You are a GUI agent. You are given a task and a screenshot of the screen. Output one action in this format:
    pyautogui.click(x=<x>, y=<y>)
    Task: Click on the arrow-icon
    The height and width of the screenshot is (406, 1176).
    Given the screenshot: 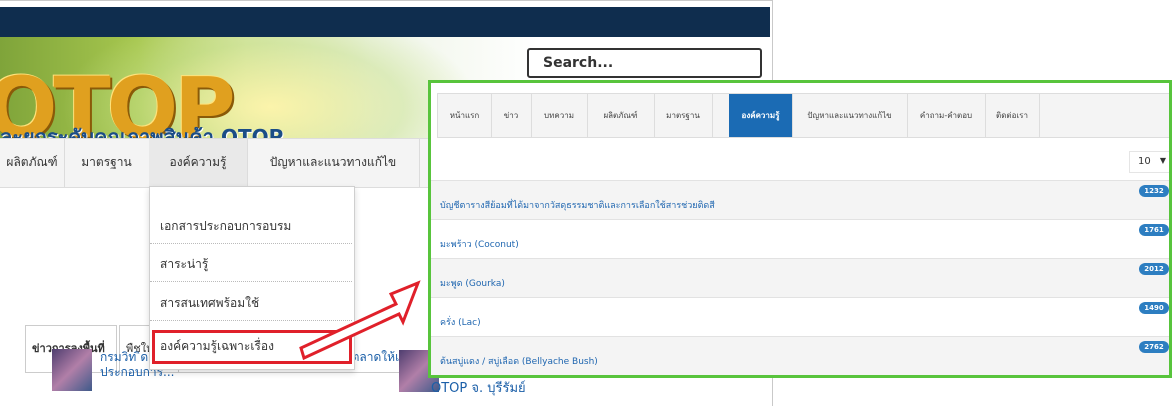 What is the action you would take?
    pyautogui.click(x=360, y=320)
    